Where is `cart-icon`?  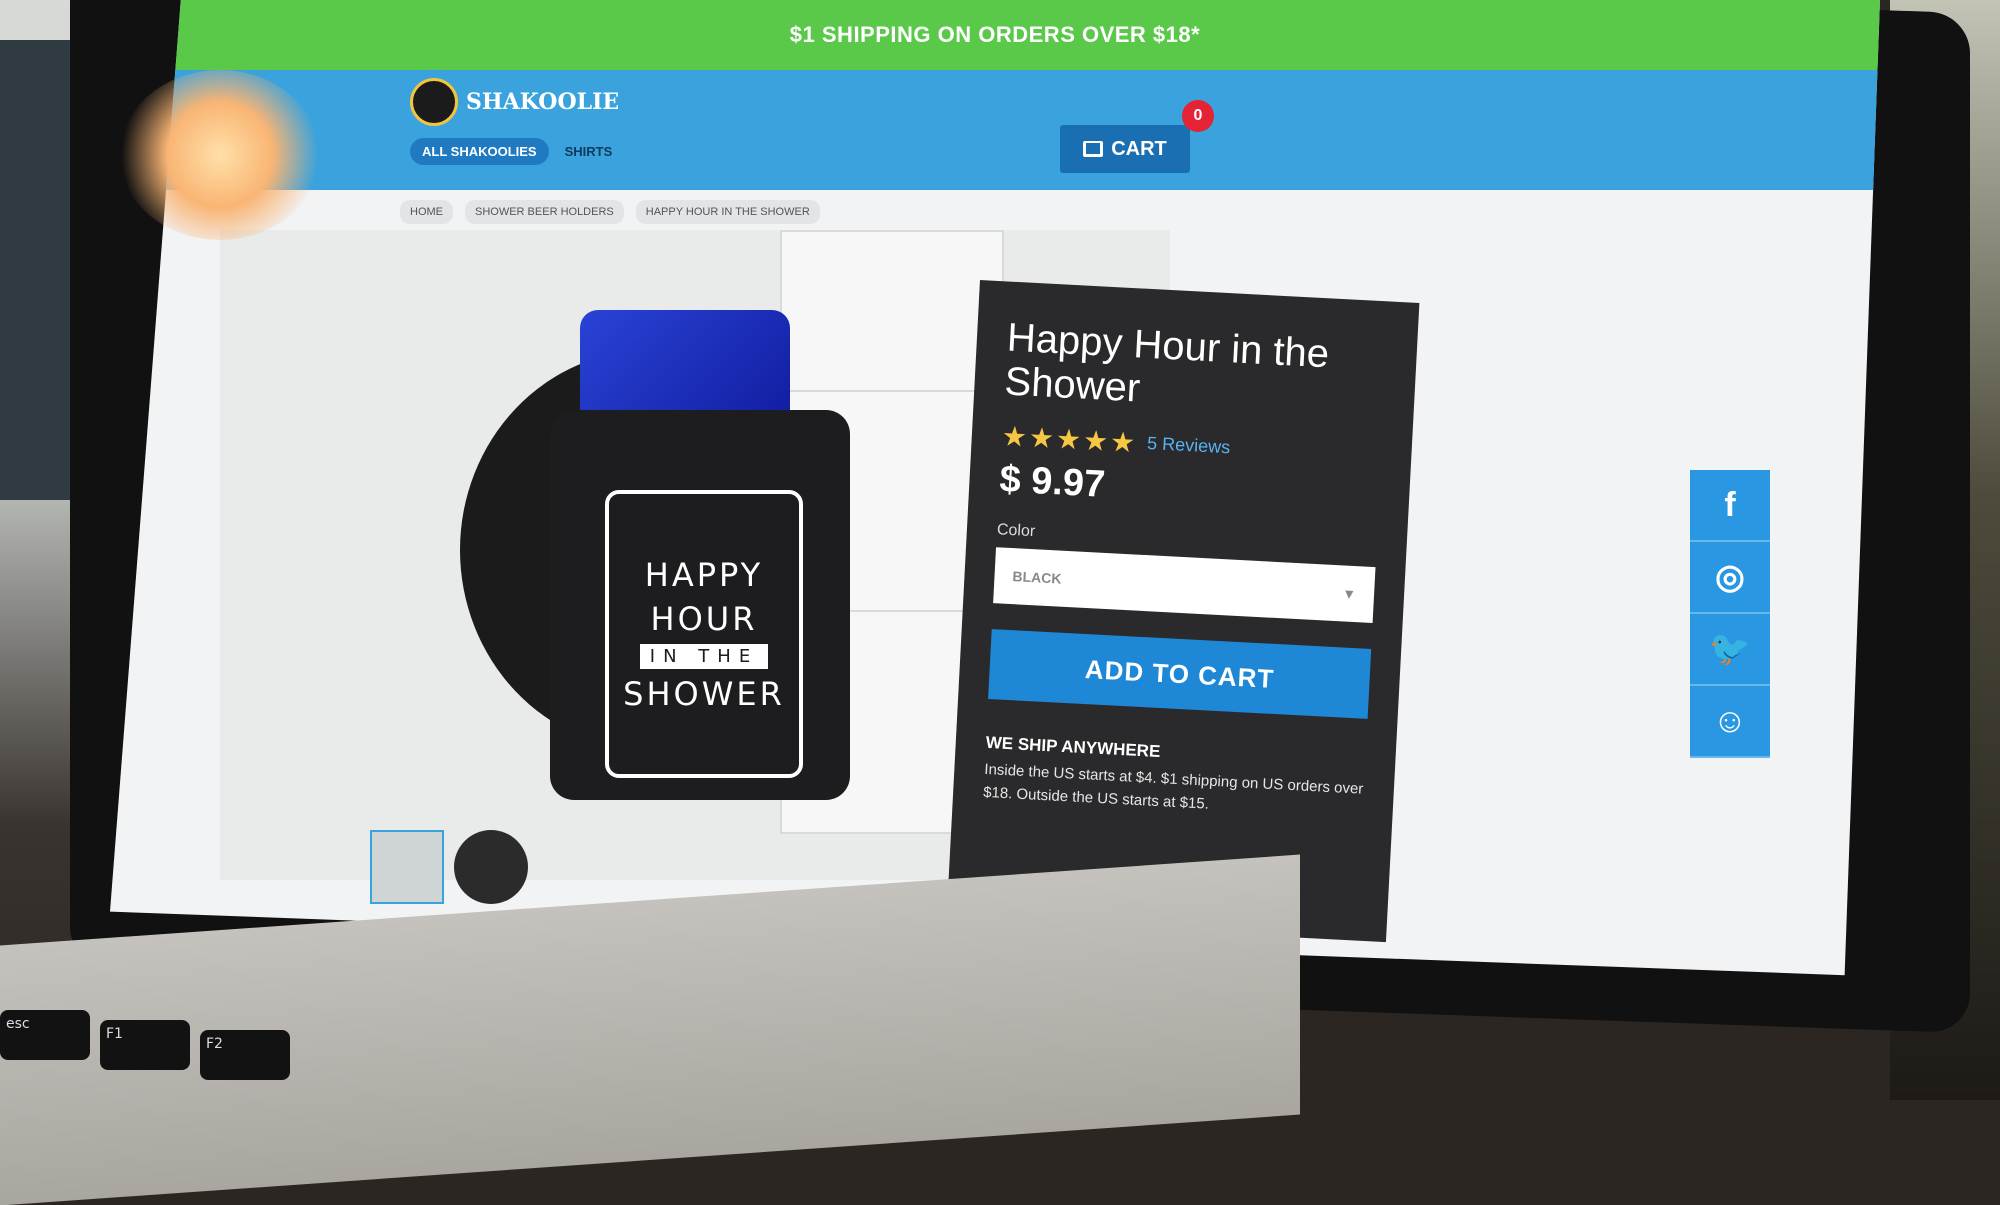 cart-icon is located at coordinates (1093, 149).